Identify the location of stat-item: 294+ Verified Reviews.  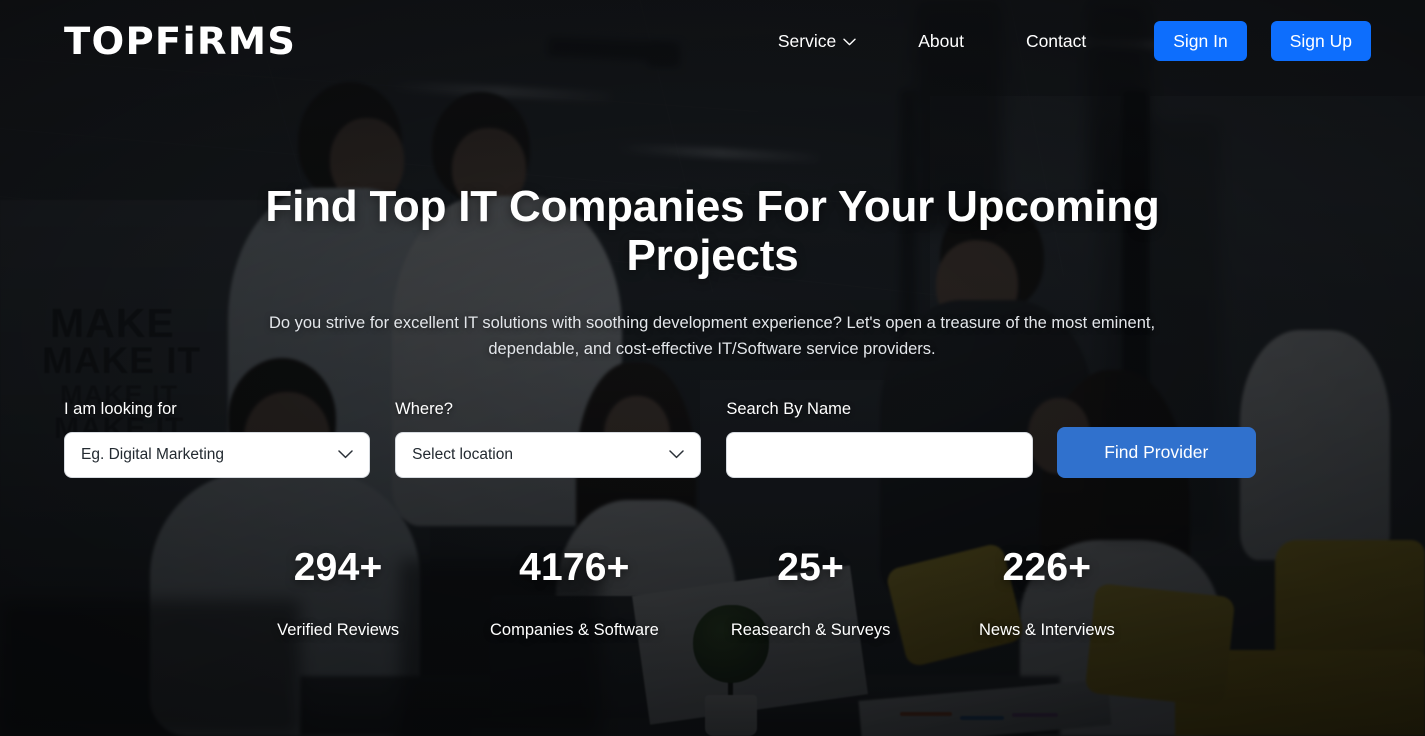
(338, 593).